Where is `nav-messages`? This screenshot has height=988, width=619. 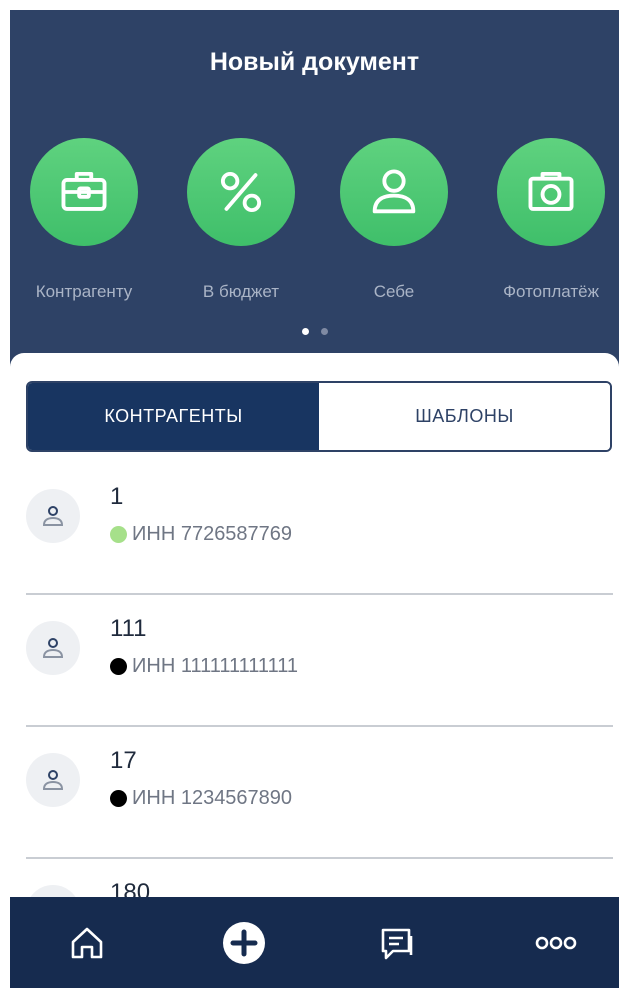 nav-messages is located at coordinates (398, 943).